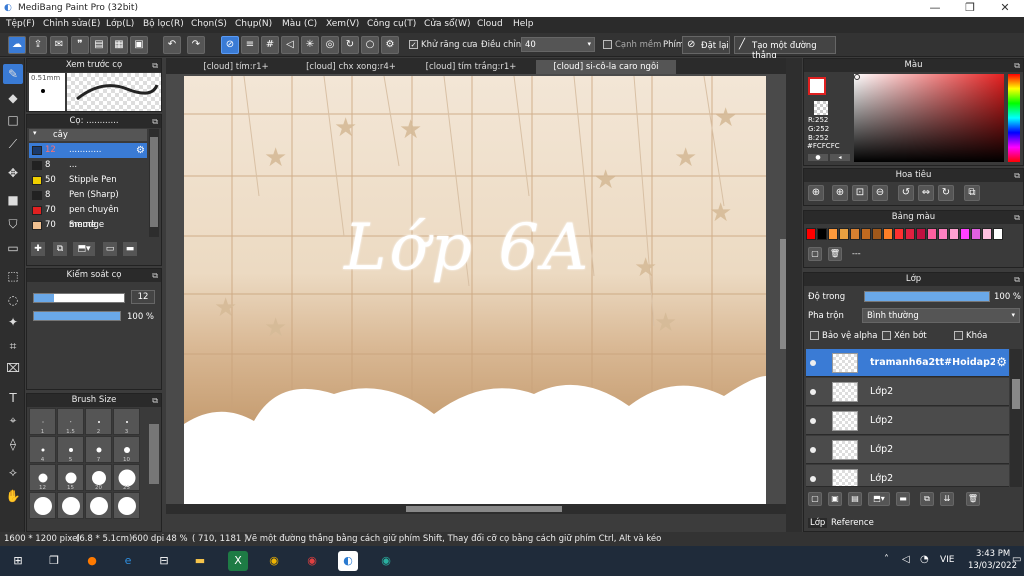 The height and width of the screenshot is (576, 1024). What do you see at coordinates (476, 509) in the screenshot?
I see `canvas-hscroll` at bounding box center [476, 509].